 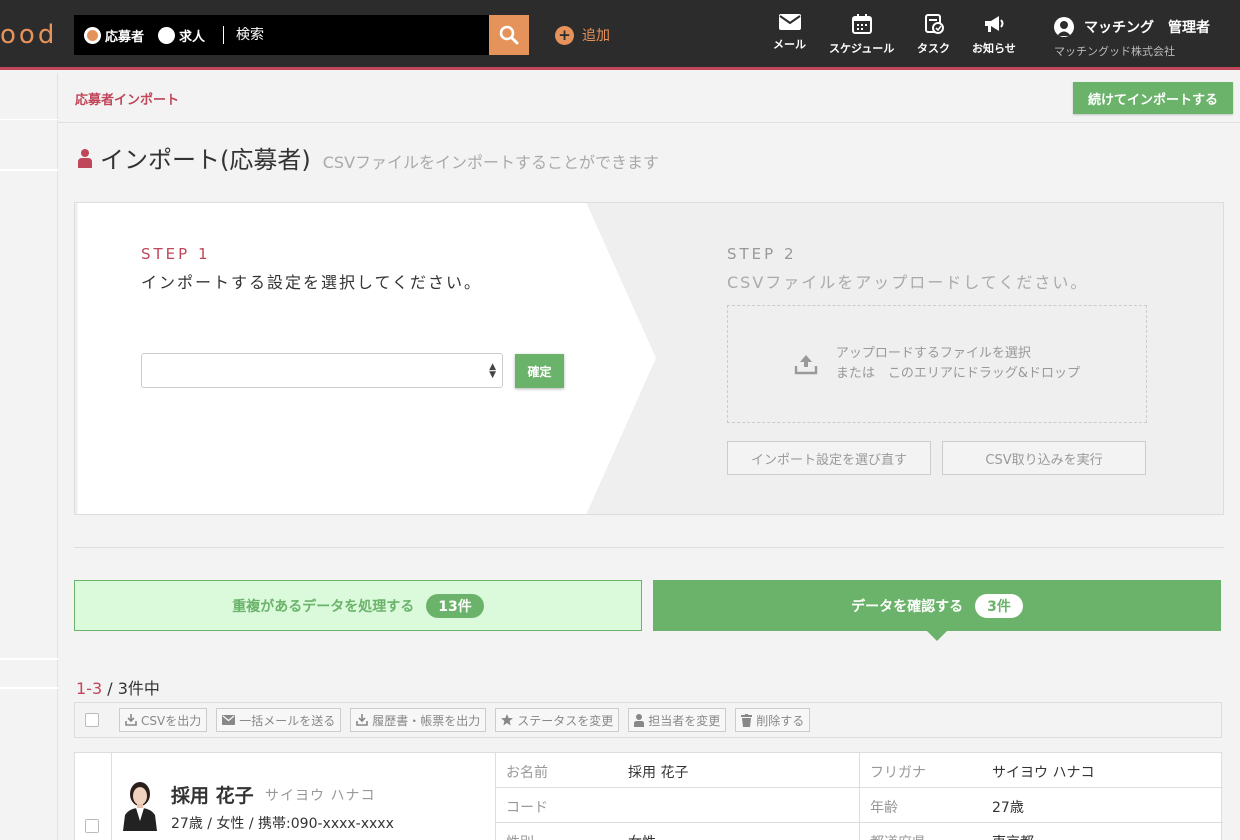 I want to click on nav-schedule-label: スケジュール, so click(x=862, y=48).